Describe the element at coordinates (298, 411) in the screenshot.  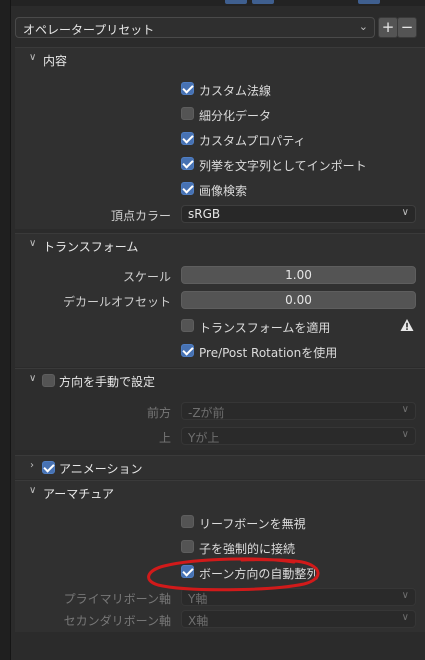
I see `forward-axis-select: -Zが前 ∨` at that location.